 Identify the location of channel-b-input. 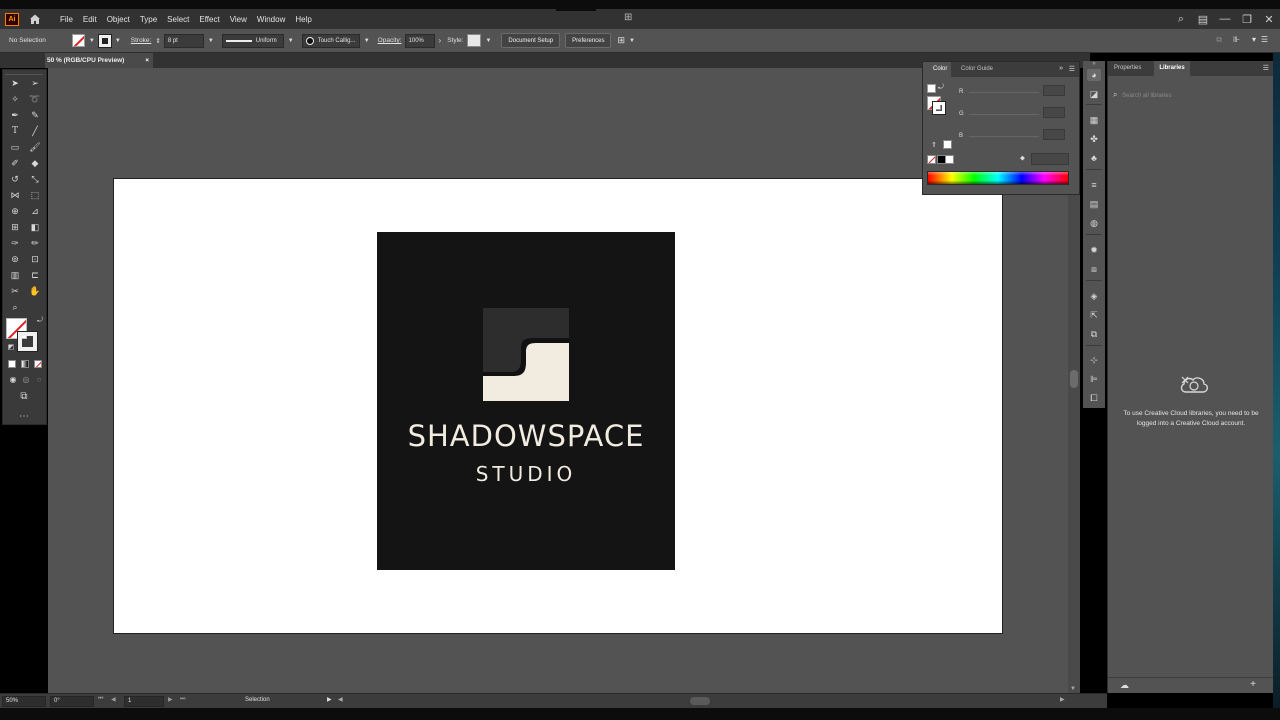
(1054, 134).